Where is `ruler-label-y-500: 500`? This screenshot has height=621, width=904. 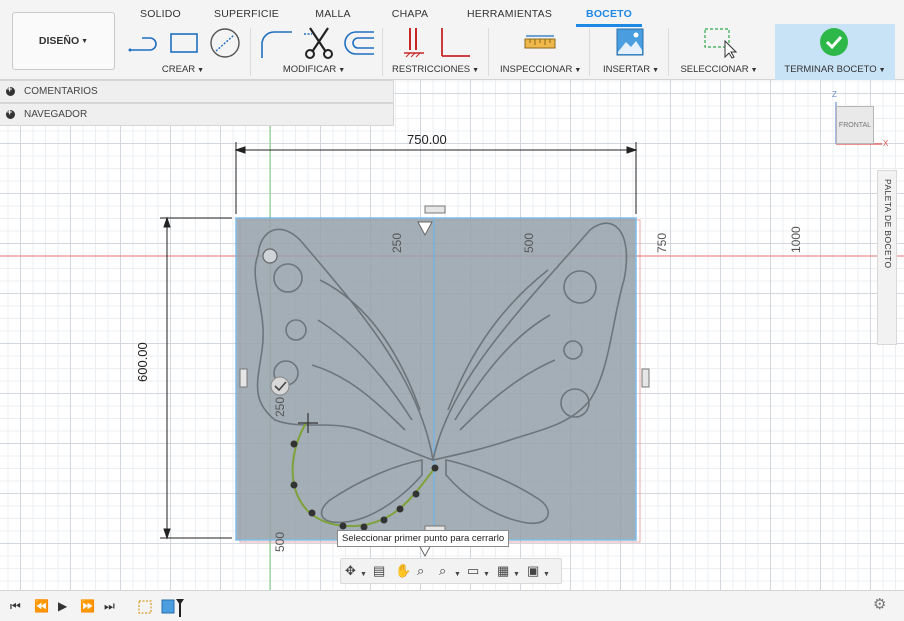
ruler-label-y-500: 500 is located at coordinates (280, 541).